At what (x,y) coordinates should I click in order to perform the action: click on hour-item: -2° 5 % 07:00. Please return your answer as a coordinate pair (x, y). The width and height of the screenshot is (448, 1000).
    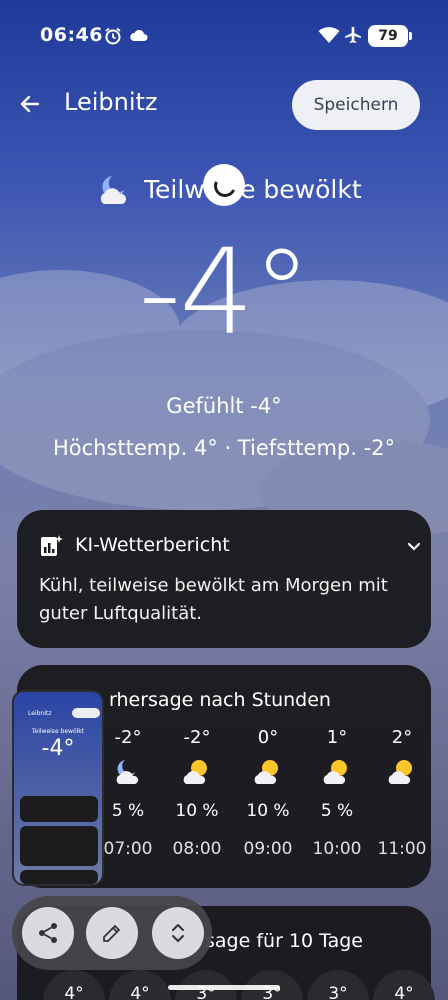
    Looking at the image, I should click on (128, 793).